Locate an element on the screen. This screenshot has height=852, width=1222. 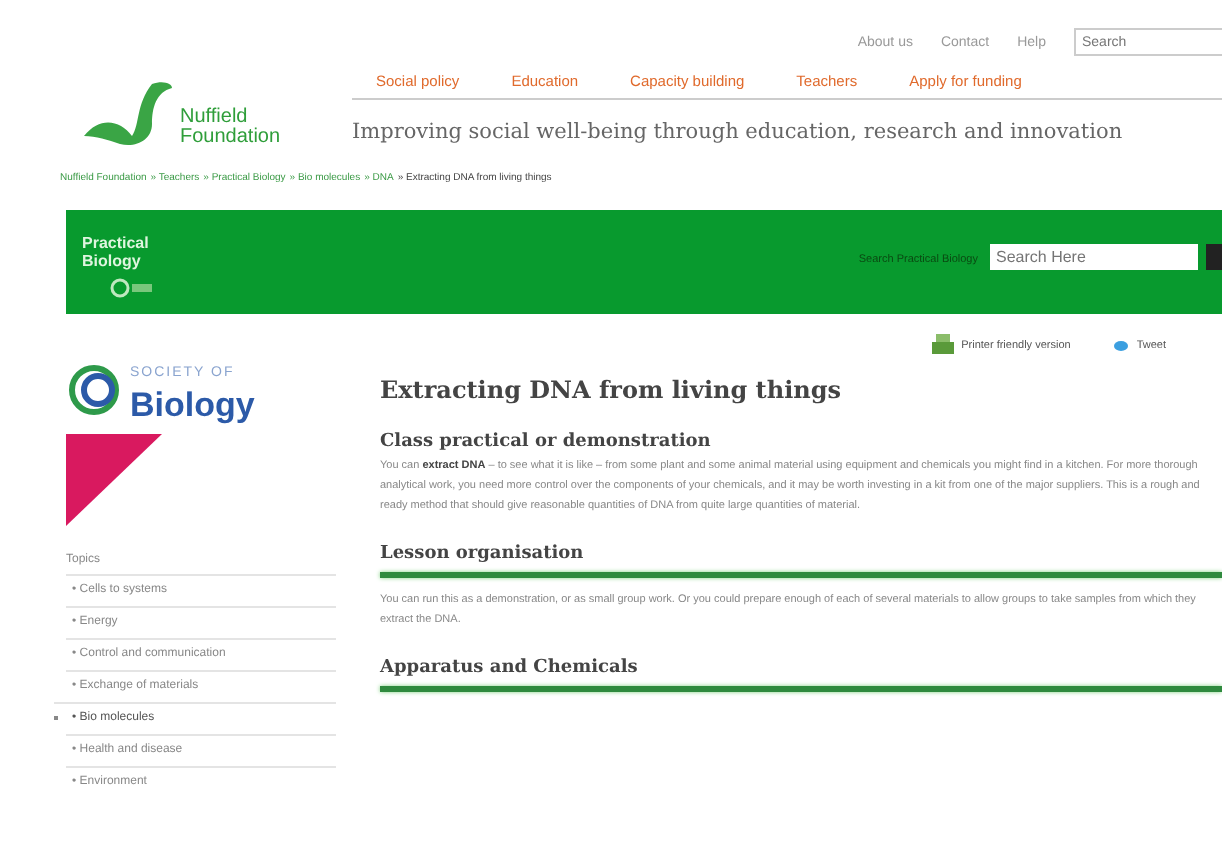
sprout-logo-icon is located at coordinates (128, 112).